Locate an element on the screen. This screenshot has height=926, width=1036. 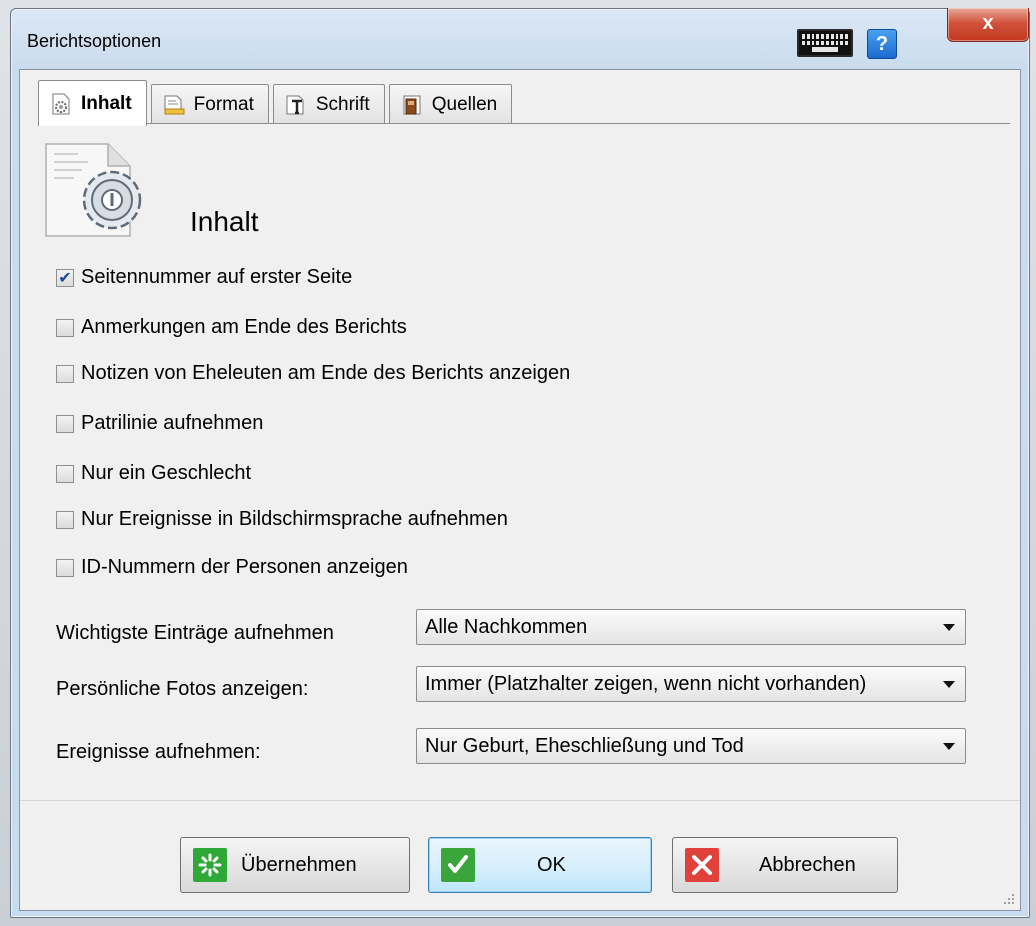
field-label-fotos: Persönliche Fotos anzeigen: is located at coordinates (182, 689).